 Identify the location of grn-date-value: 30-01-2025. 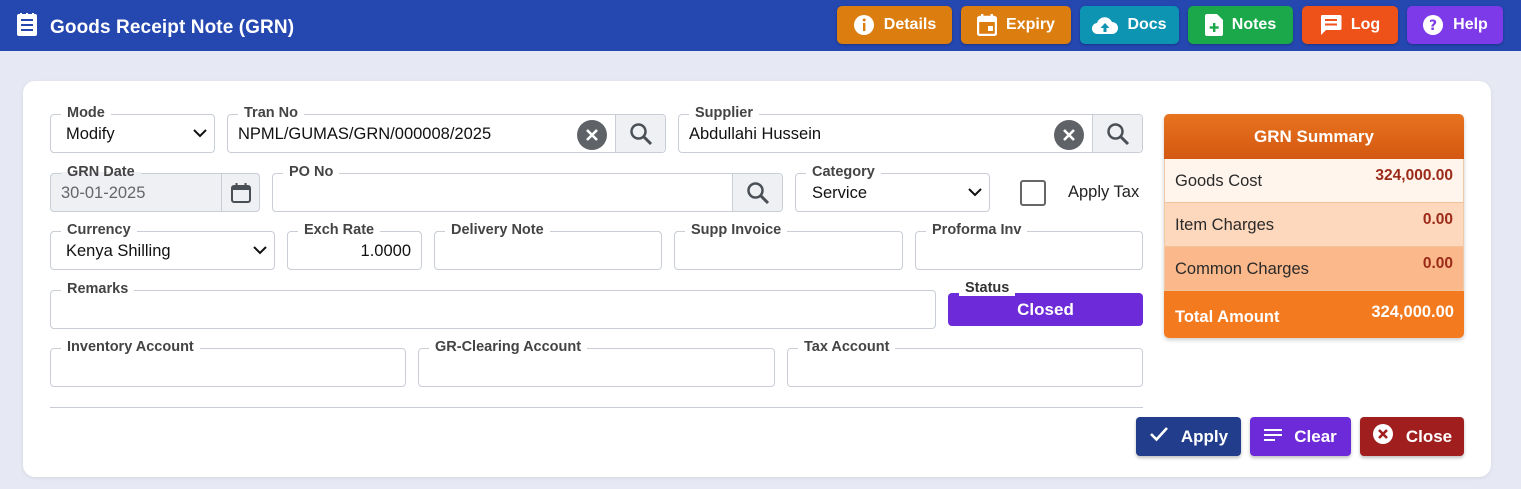
(103, 193).